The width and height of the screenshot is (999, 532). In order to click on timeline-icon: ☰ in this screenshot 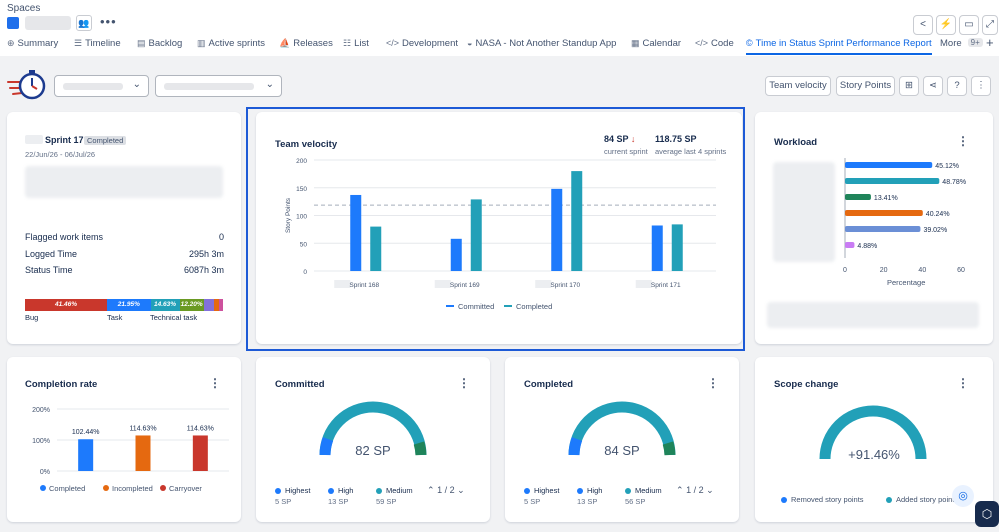, I will do `click(78, 43)`.